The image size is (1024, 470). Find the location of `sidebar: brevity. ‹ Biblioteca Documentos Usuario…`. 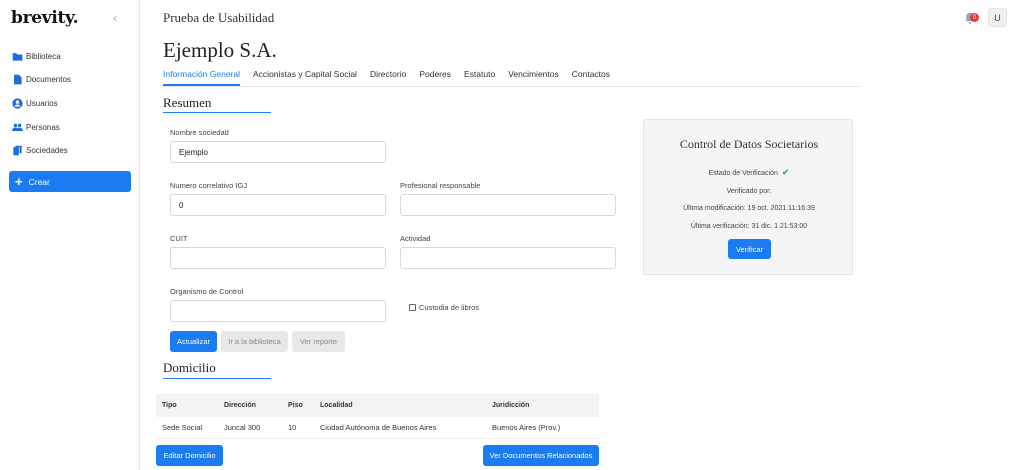

sidebar: brevity. ‹ Biblioteca Documentos Usuario… is located at coordinates (70, 235).